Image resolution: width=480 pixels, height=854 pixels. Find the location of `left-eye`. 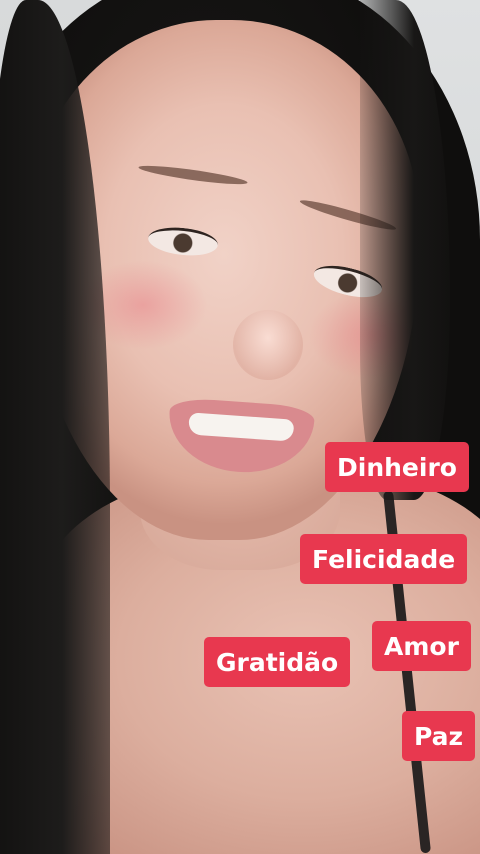

left-eye is located at coordinates (183, 241).